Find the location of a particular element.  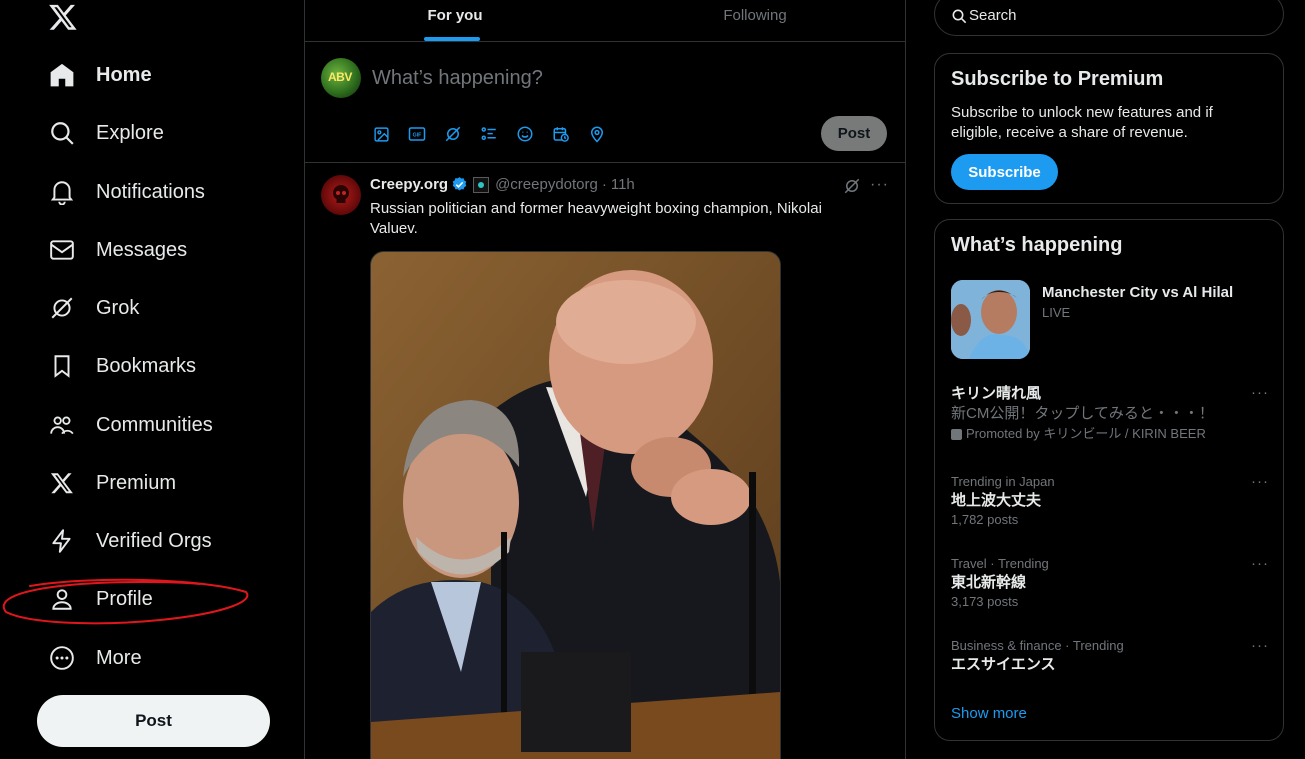

composer-post-button: Post is located at coordinates (854, 133).